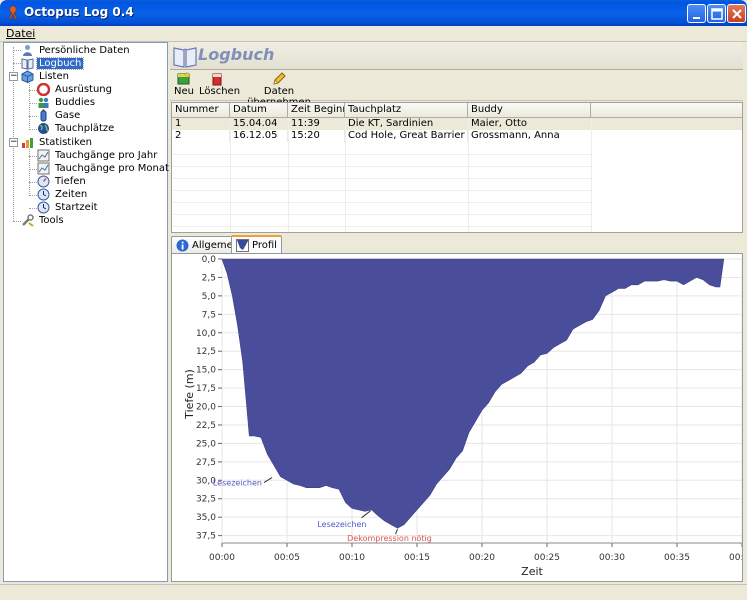  Describe the element at coordinates (43, 128) in the screenshot. I see `globe-icon` at that location.